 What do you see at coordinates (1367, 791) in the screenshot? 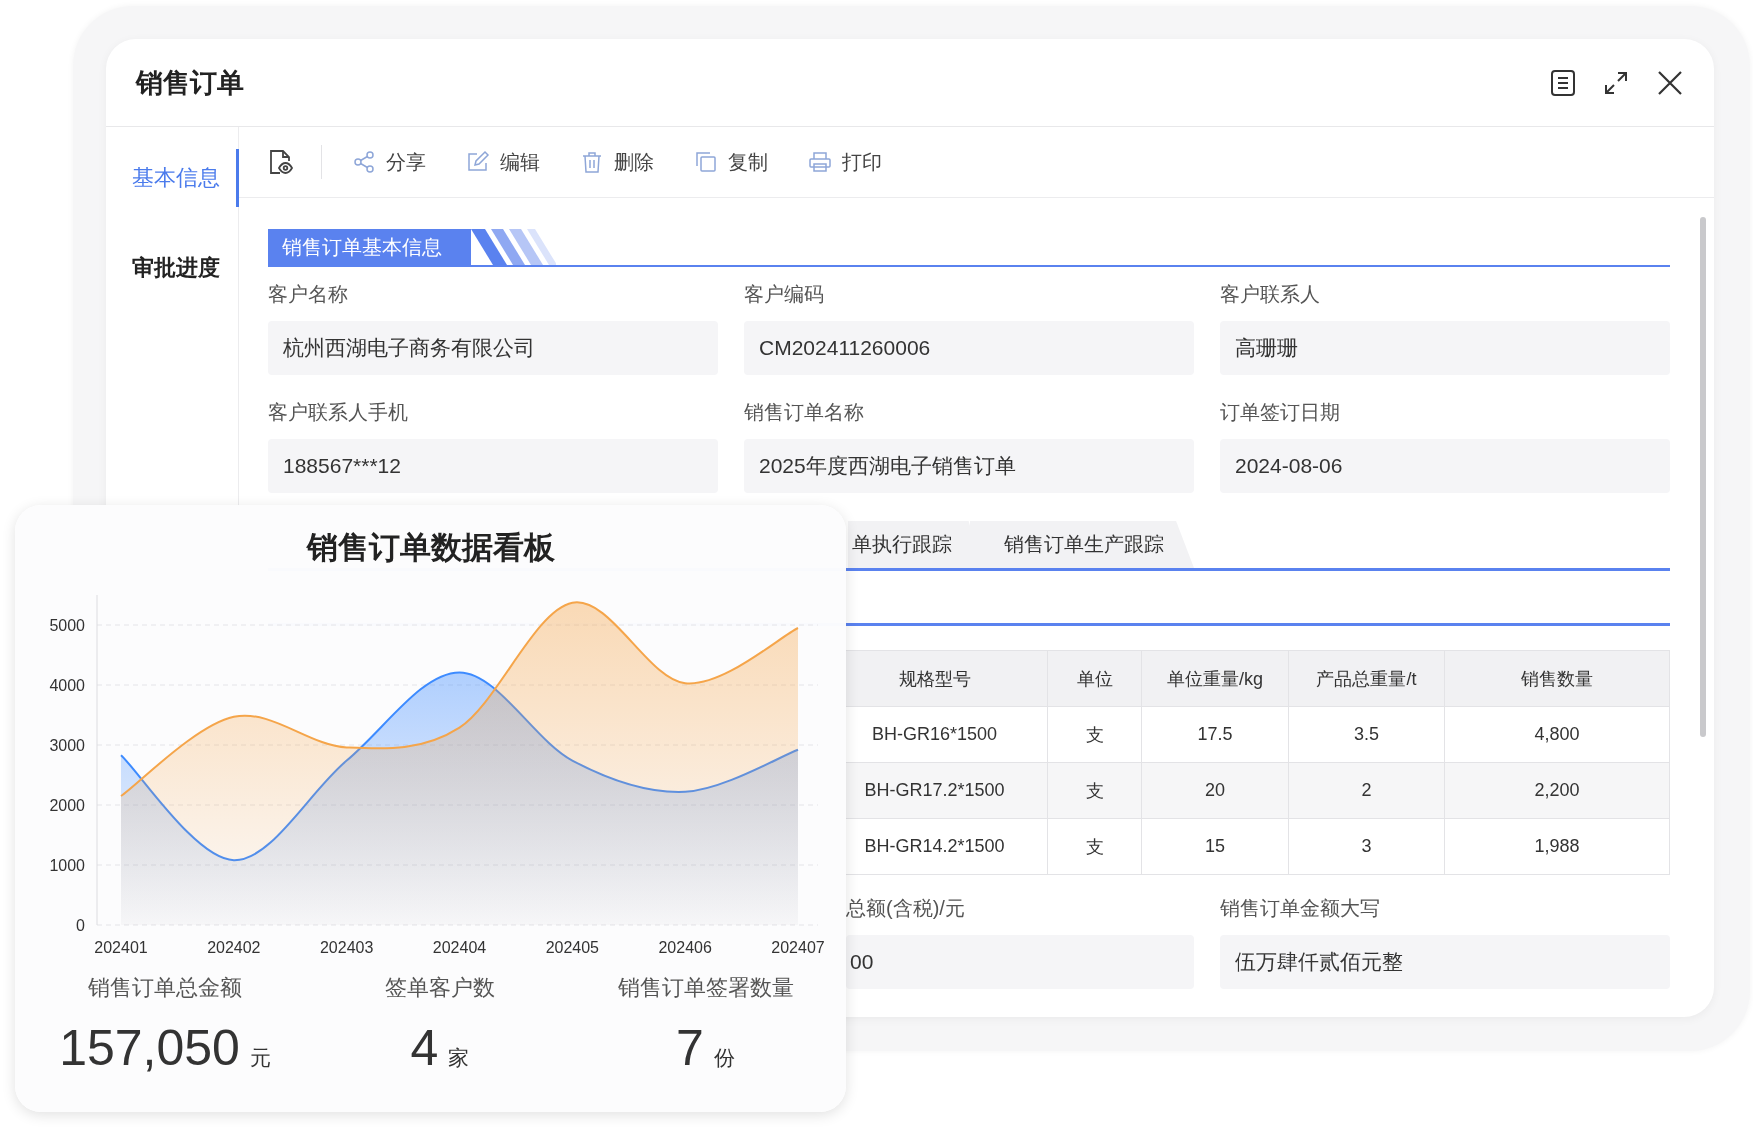
I see `table-cell: 2` at bounding box center [1367, 791].